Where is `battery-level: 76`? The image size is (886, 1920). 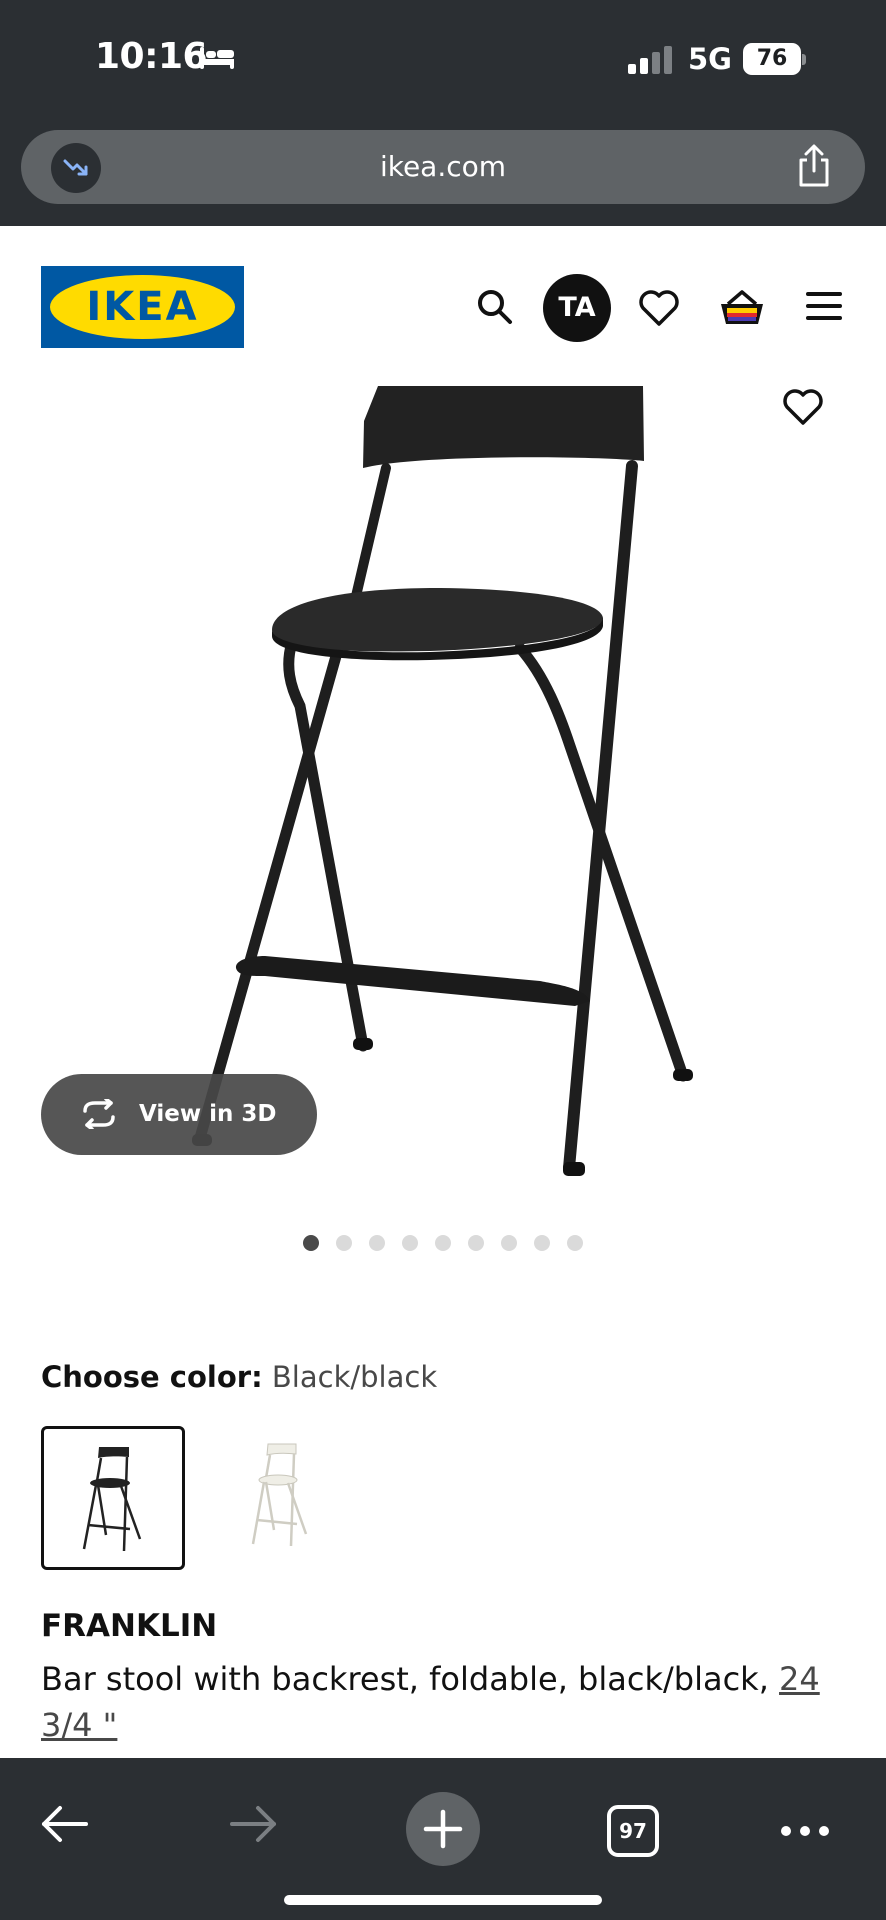
battery-level: 76 is located at coordinates (772, 58).